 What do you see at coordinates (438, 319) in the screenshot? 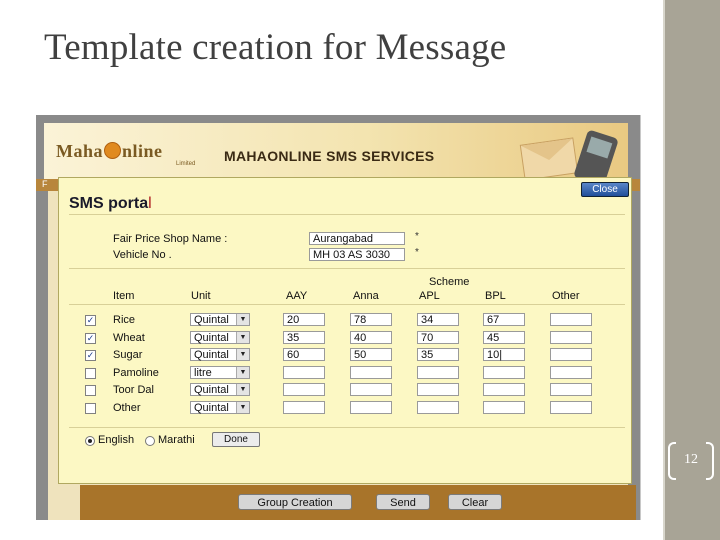
I see `qty-apl-field: 34` at bounding box center [438, 319].